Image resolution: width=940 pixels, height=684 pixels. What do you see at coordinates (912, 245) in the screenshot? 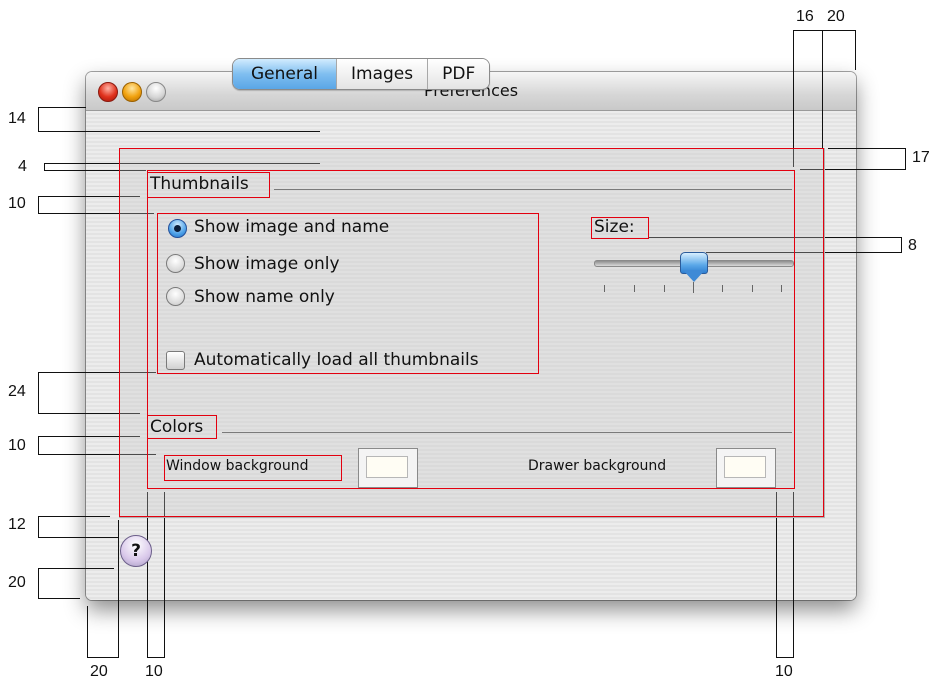
I see `dimension-label-8: 8` at bounding box center [912, 245].